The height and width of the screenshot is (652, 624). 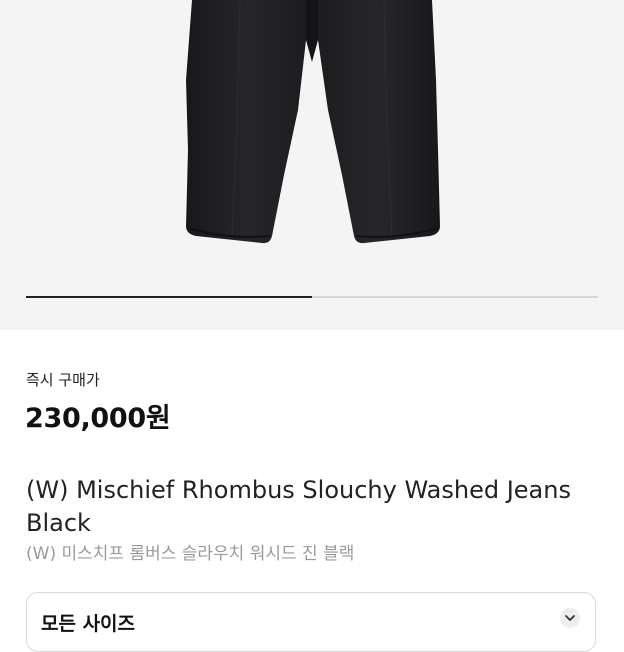 I want to click on gallery-progress-bar, so click(x=312, y=297).